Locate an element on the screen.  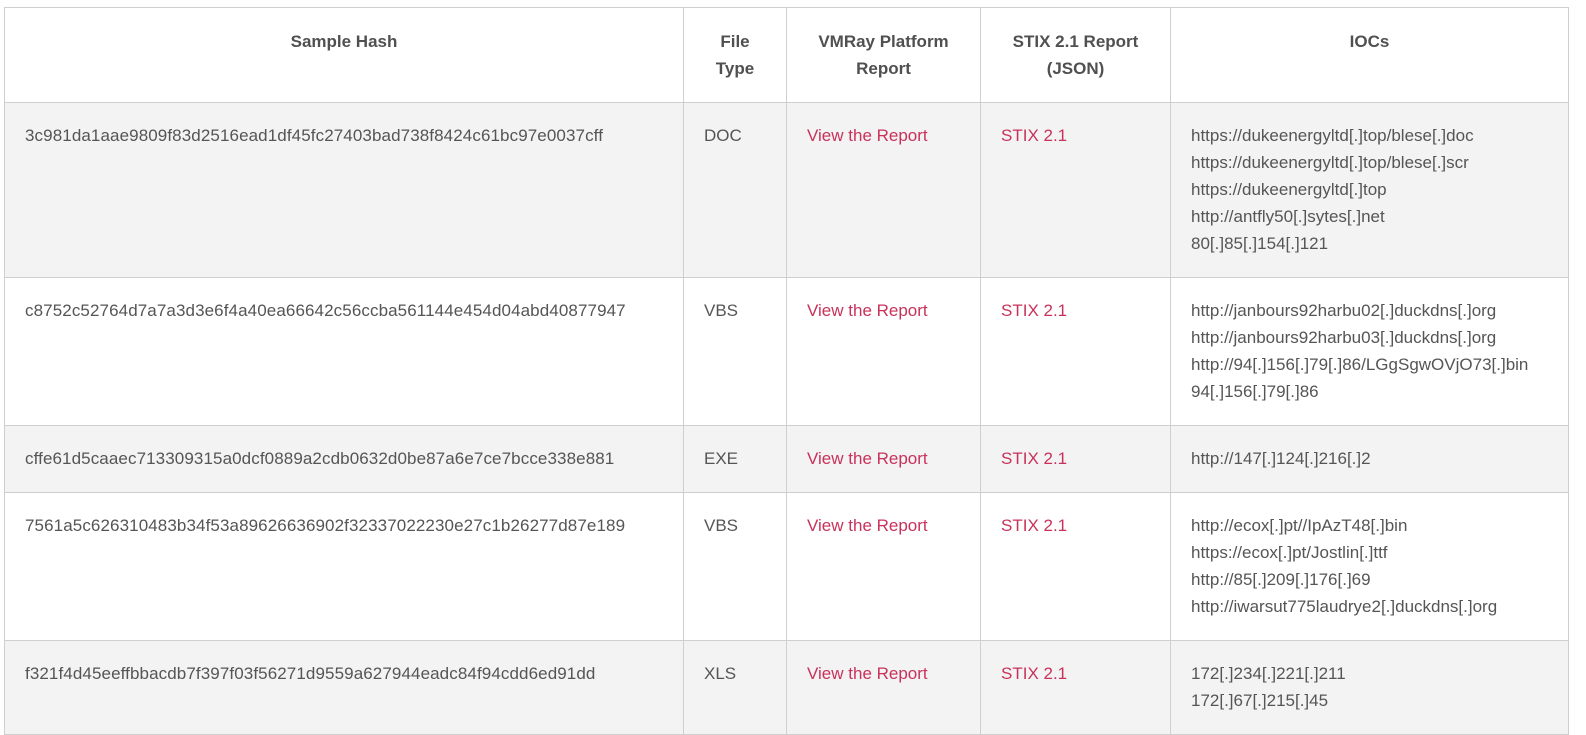
ioc-entry: https://dukeenergyltd[.]top/blese[.]scr is located at coordinates (1330, 162).